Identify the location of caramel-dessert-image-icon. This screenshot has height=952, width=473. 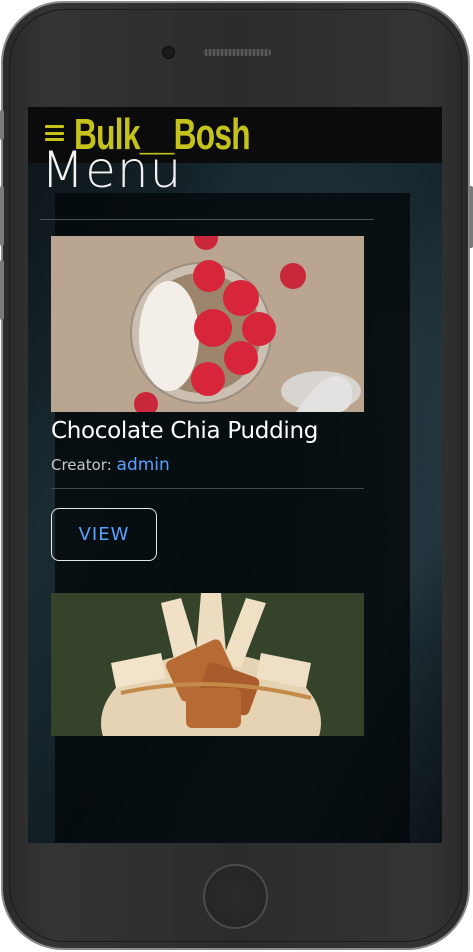
(207, 664).